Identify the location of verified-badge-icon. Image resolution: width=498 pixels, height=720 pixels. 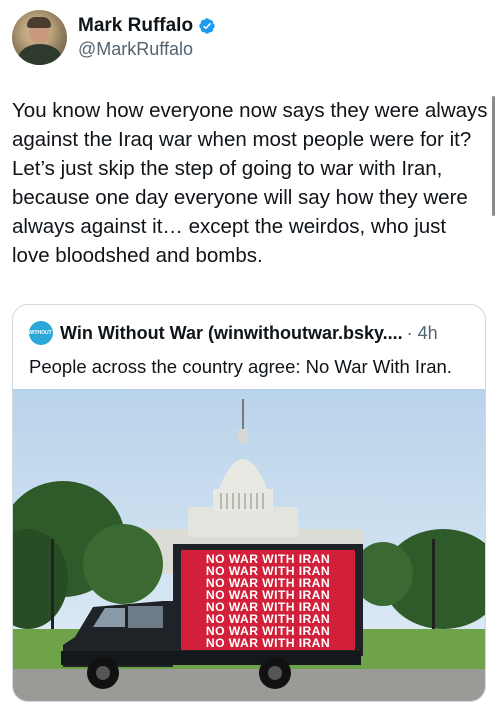
(207, 25).